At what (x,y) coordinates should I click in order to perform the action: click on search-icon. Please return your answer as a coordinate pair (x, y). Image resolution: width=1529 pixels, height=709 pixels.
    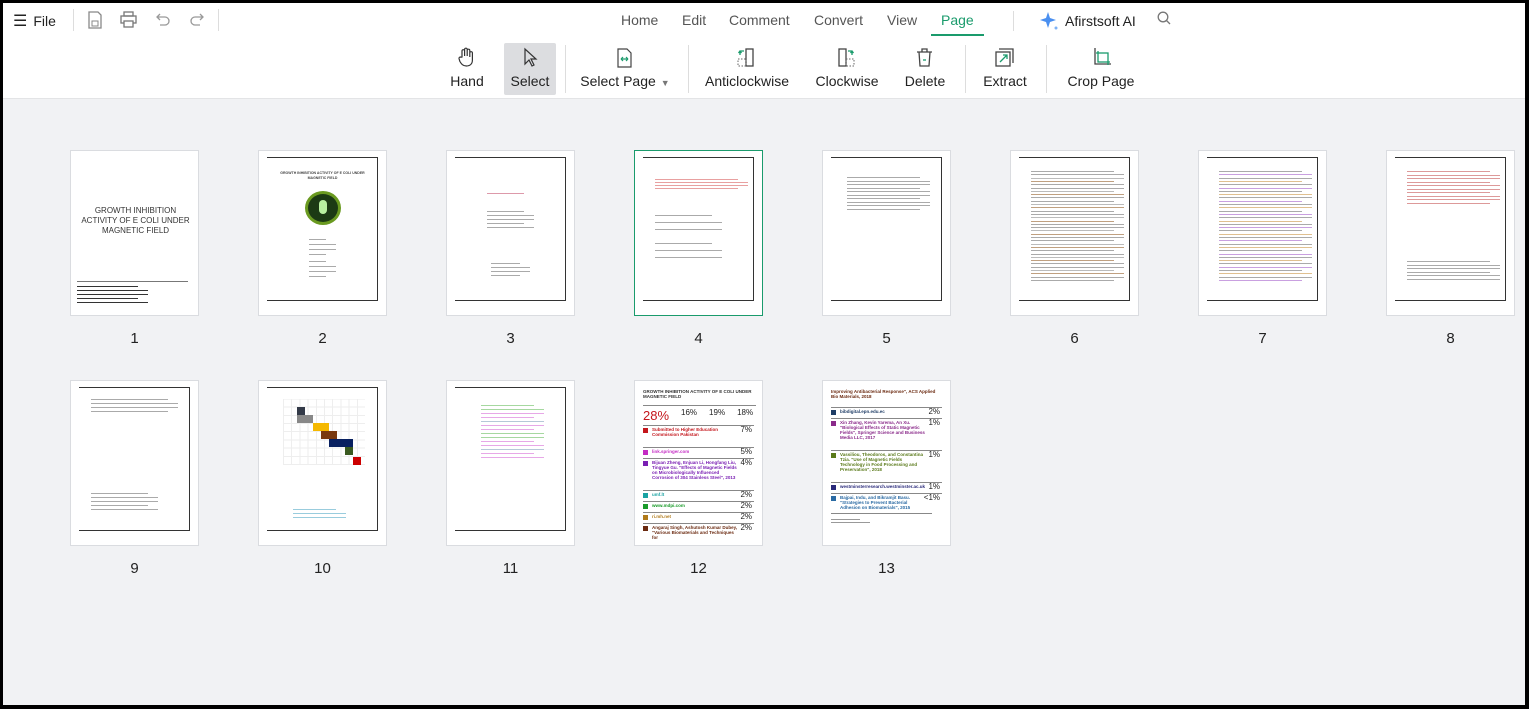
    Looking at the image, I should click on (1164, 18).